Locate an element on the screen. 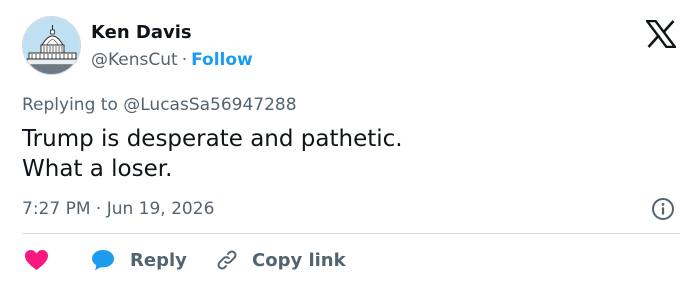  like-button is located at coordinates (36, 260).